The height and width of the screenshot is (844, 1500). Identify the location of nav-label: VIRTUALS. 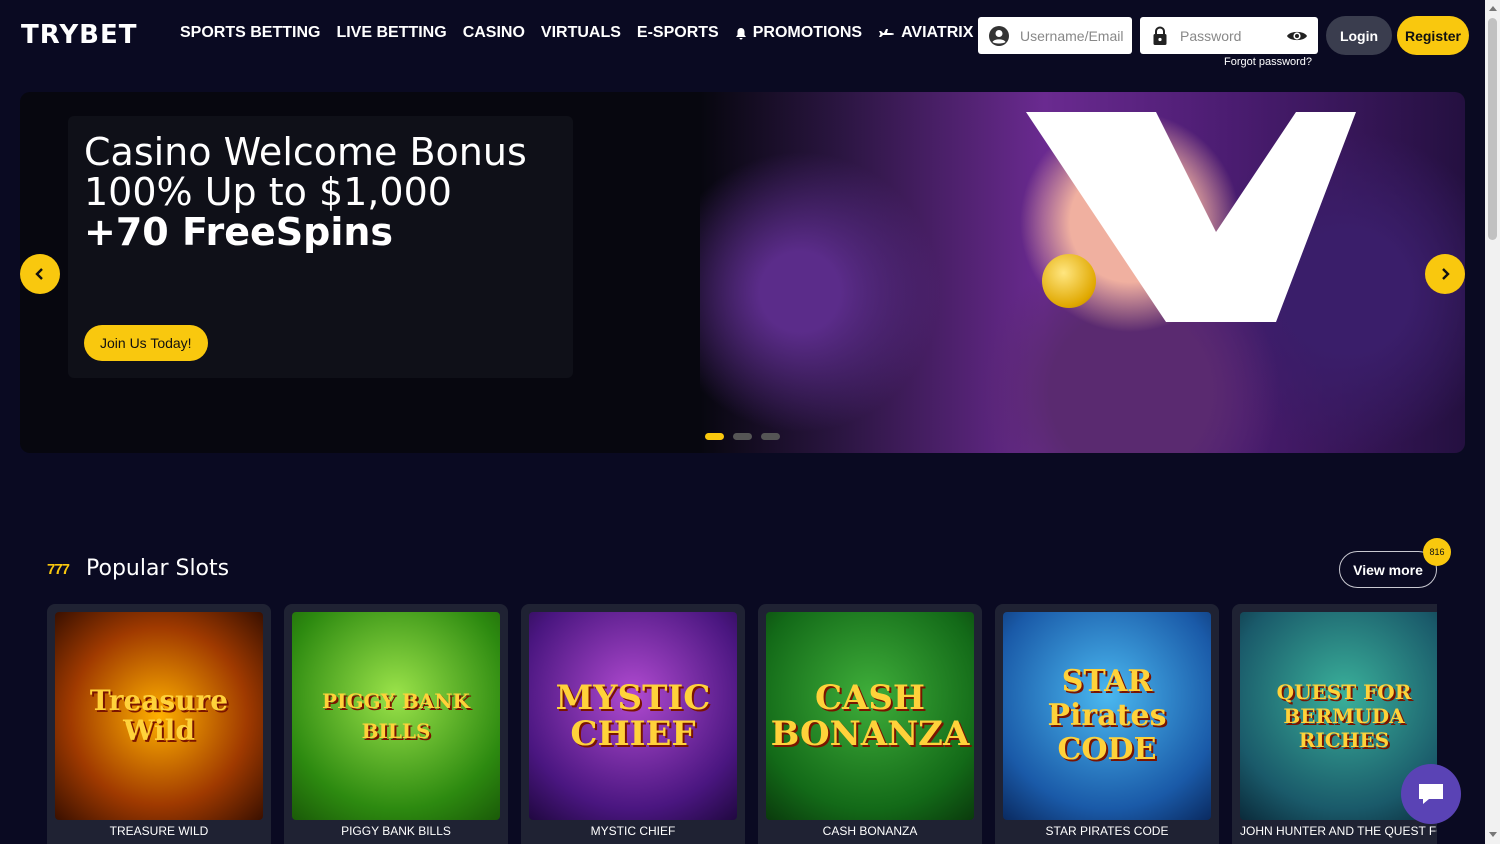
(580, 32).